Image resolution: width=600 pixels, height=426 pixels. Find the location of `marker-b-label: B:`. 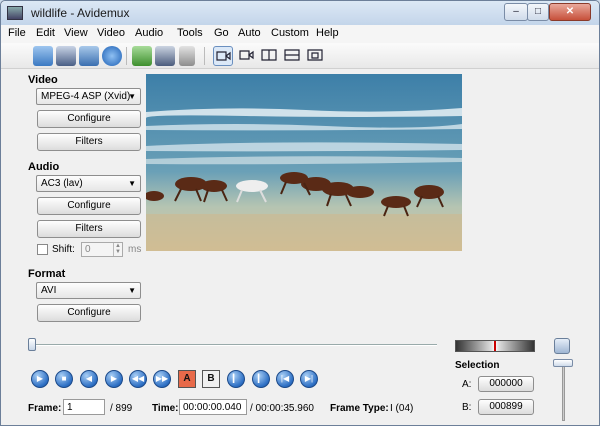

marker-b-label: B: is located at coordinates (467, 407).